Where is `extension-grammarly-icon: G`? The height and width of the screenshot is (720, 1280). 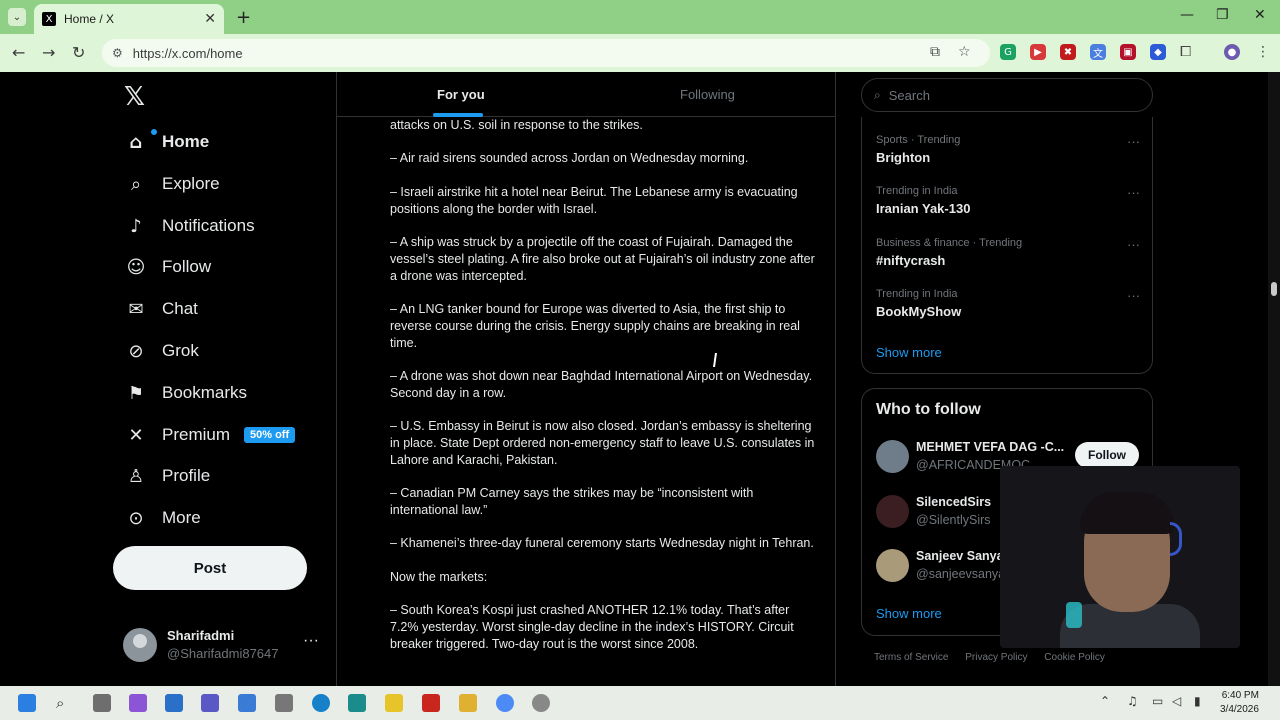
extension-grammarly-icon: G is located at coordinates (1008, 52).